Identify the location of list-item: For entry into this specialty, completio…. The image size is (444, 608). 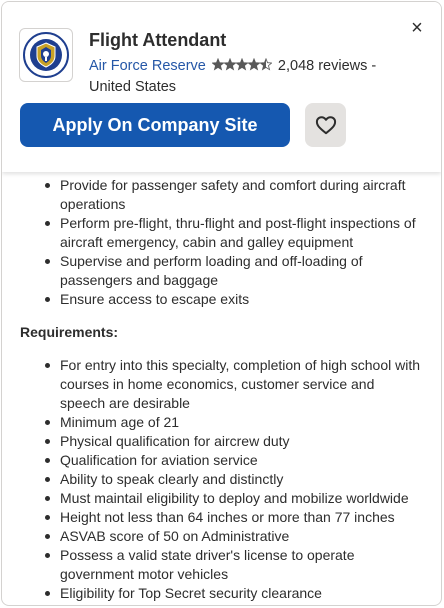
(221, 384).